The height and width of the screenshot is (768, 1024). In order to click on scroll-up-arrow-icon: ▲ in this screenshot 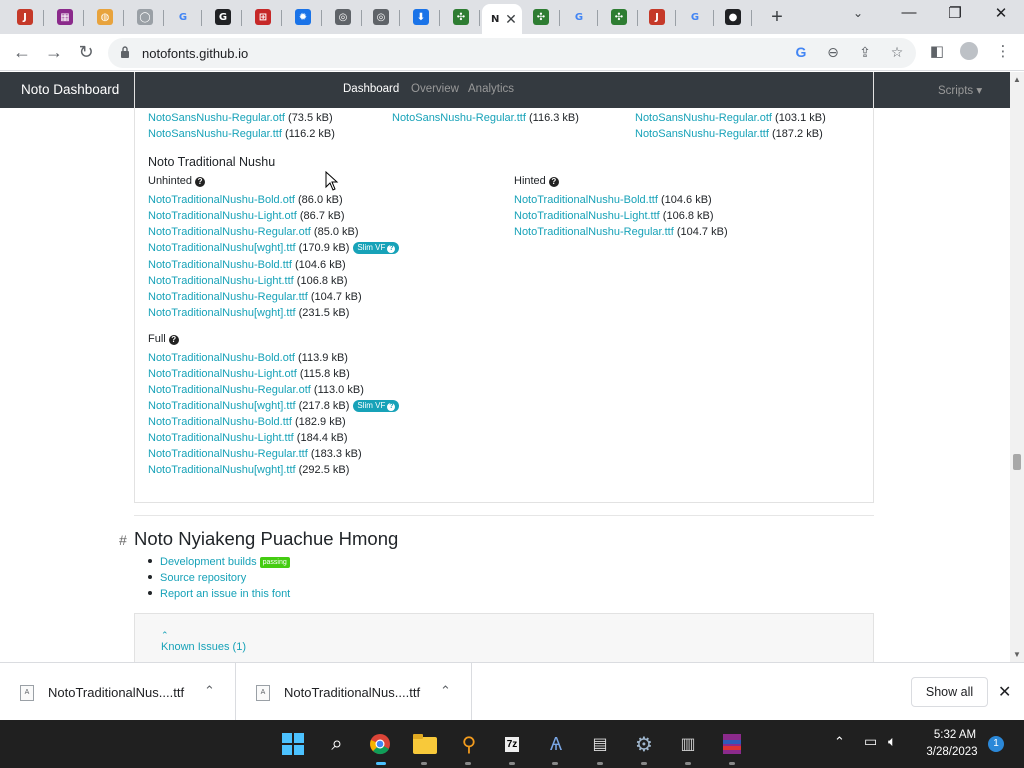, I will do `click(1017, 79)`.